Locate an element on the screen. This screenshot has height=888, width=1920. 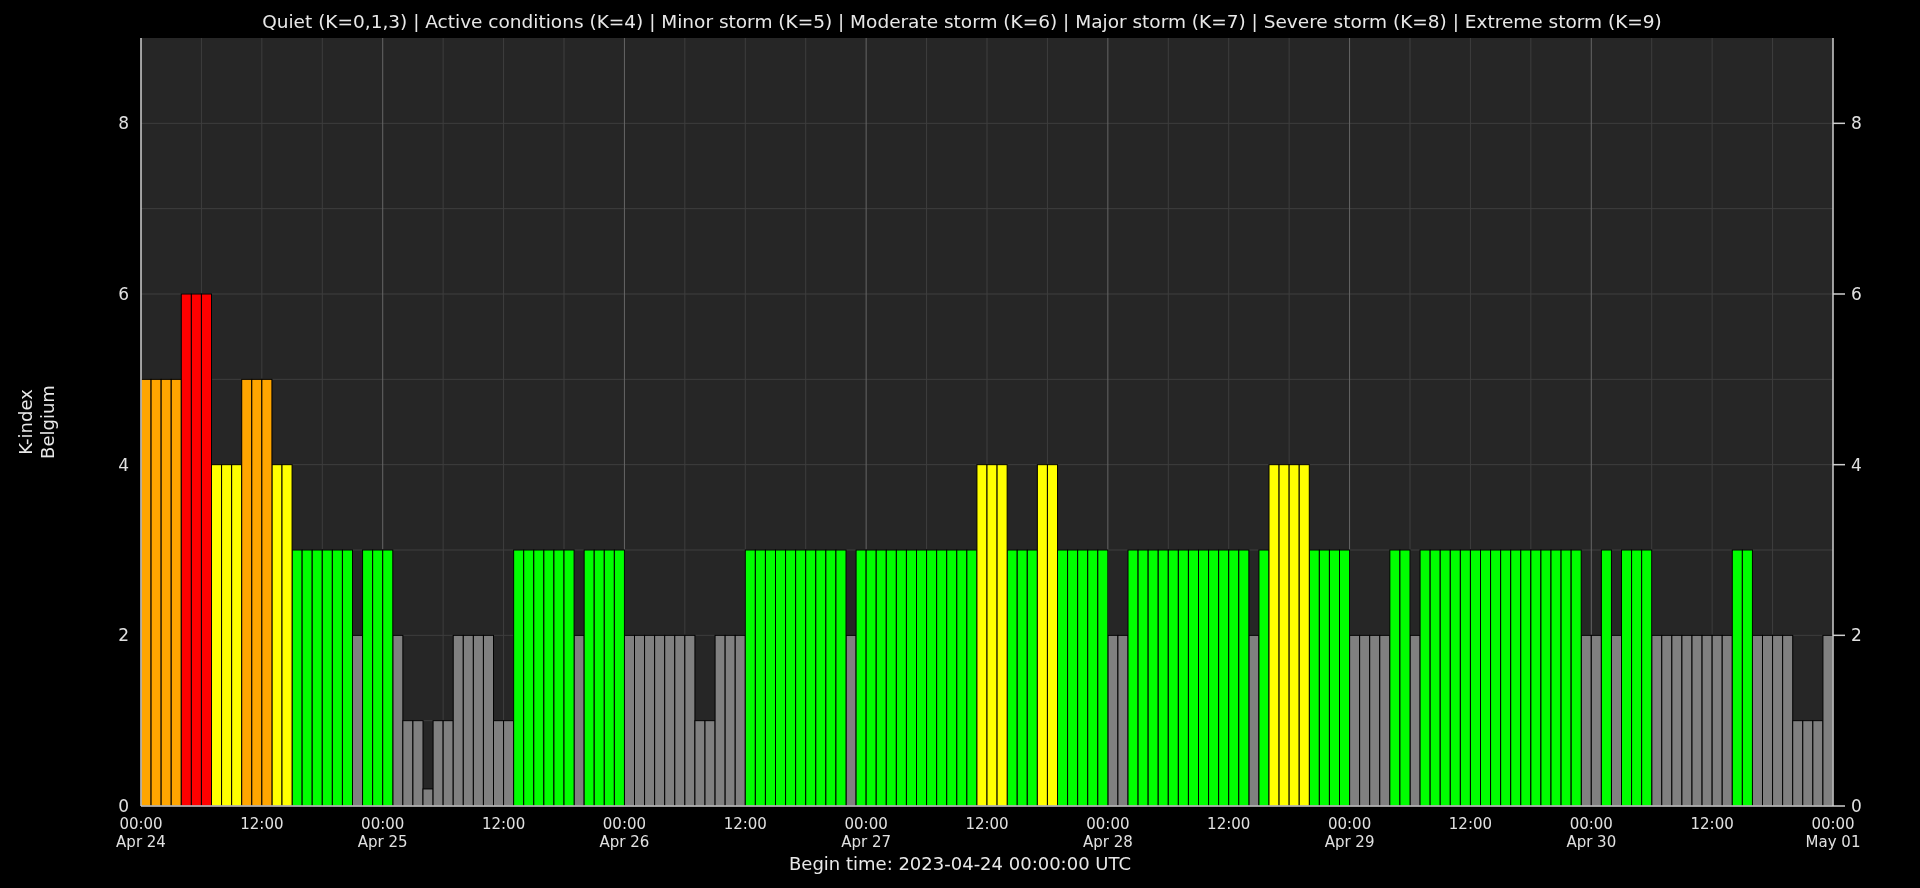
axis-tick-label: Apr 27 is located at coordinates (866, 842).